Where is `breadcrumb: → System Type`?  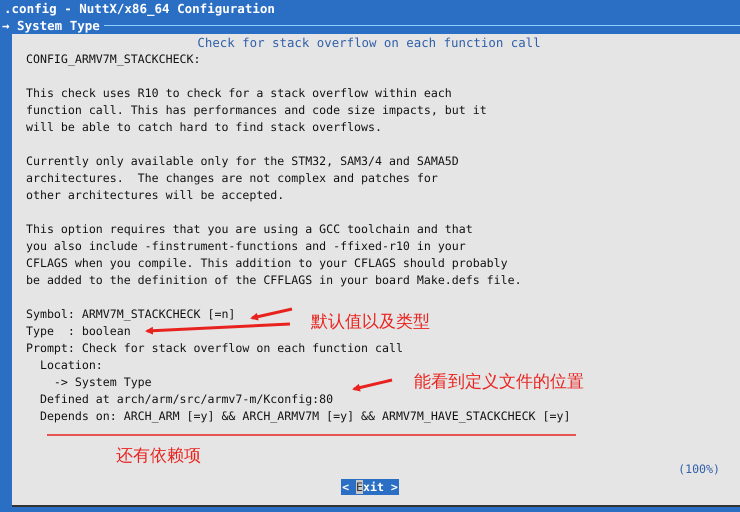
breadcrumb: → System Type is located at coordinates (51, 25).